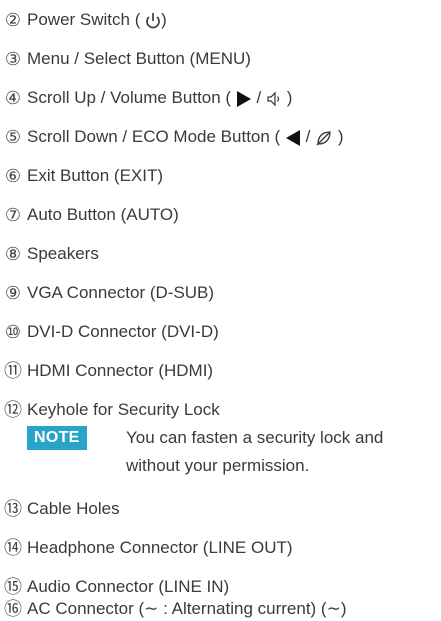  Describe the element at coordinates (13, 609) in the screenshot. I see `item-number: ⑯` at that location.